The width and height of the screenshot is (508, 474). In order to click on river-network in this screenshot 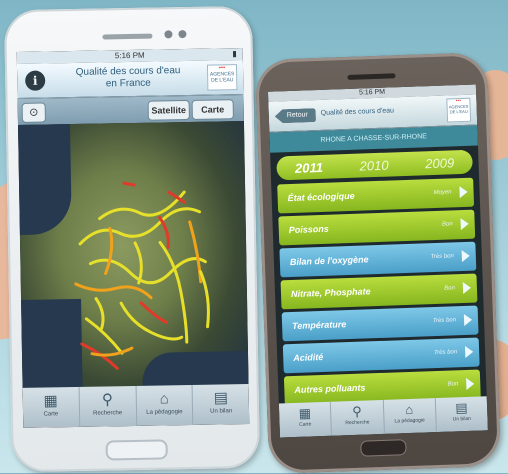, I will do `click(142, 275)`.